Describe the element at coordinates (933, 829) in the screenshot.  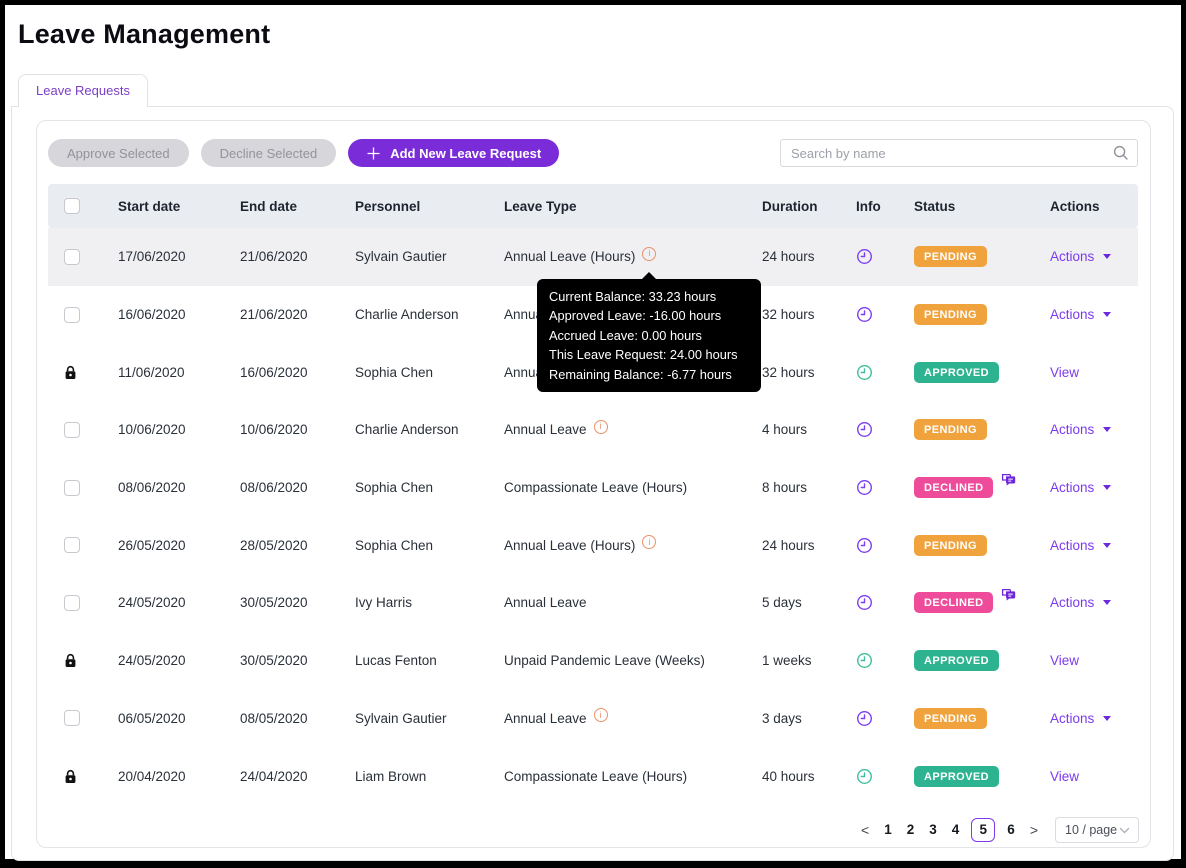
I see `page-button-3: 3` at that location.